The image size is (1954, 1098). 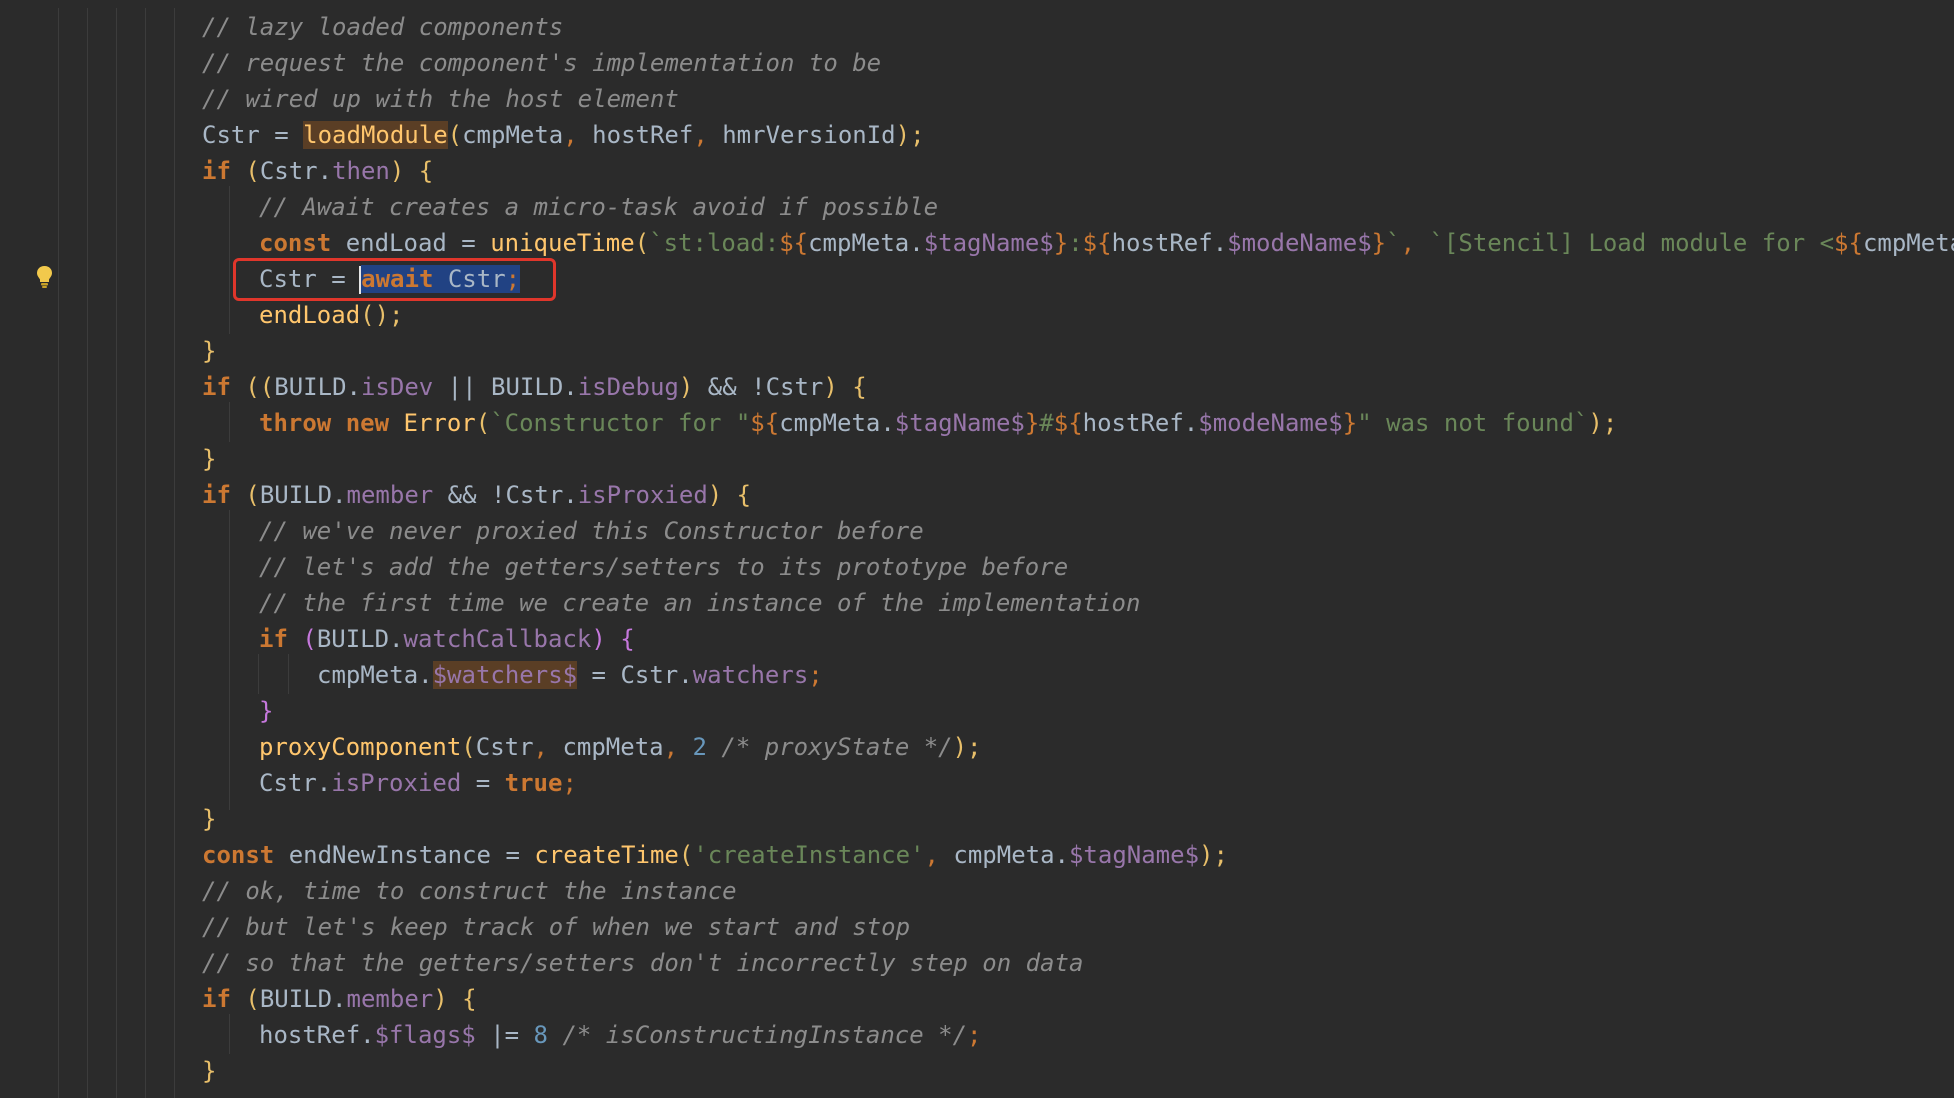 What do you see at coordinates (383, 27) in the screenshot?
I see `code-token: // lazy loaded components` at bounding box center [383, 27].